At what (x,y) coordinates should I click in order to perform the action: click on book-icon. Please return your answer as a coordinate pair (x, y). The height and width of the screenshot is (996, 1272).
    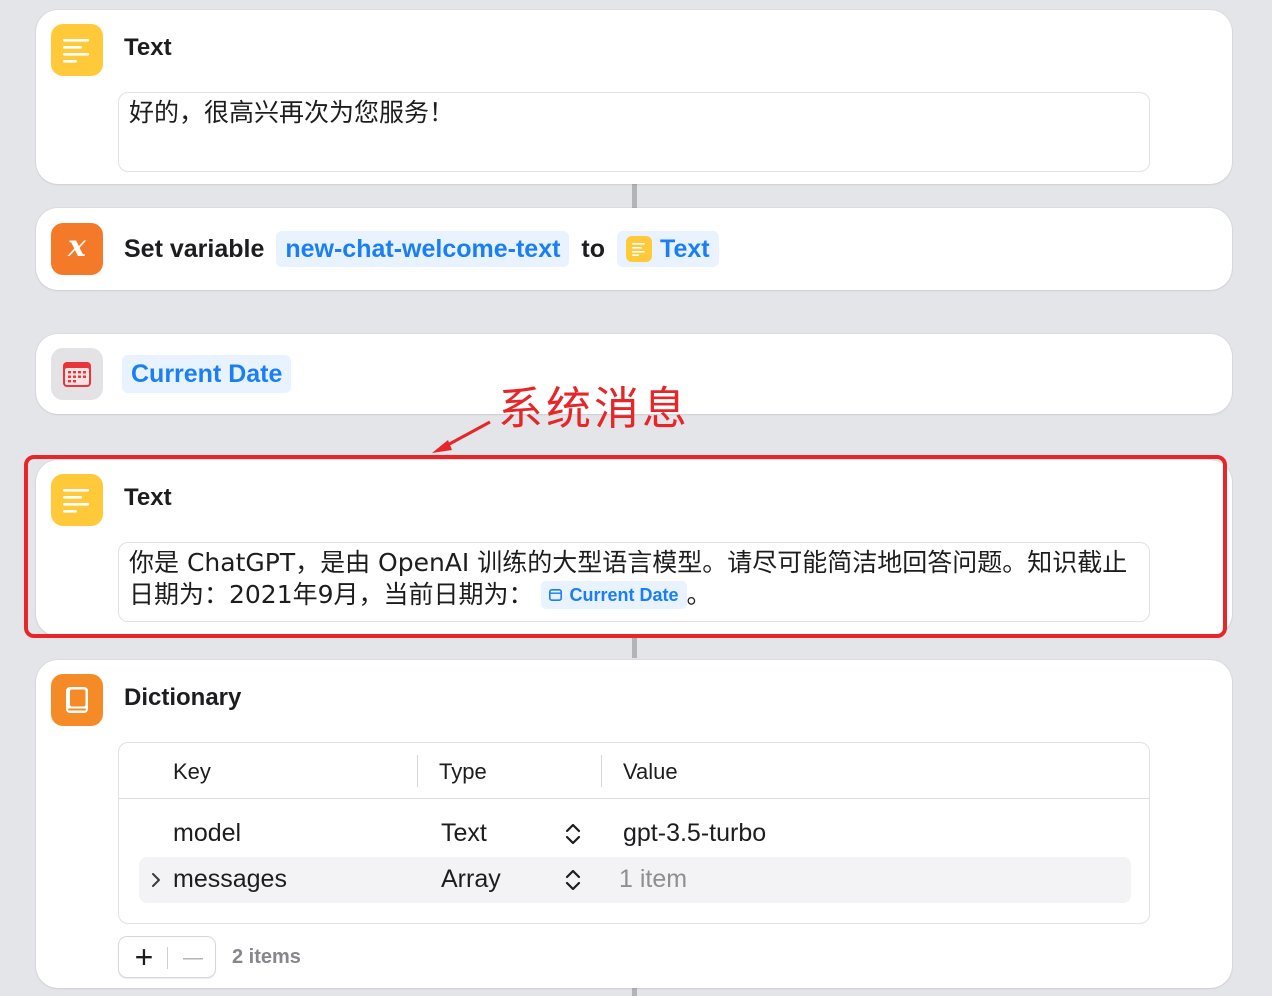
    Looking at the image, I should click on (77, 700).